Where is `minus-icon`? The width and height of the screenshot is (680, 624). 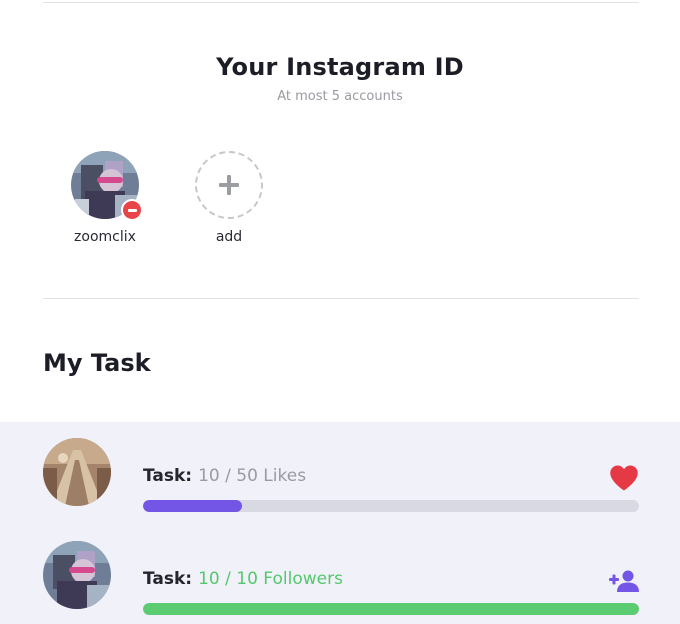 minus-icon is located at coordinates (132, 210).